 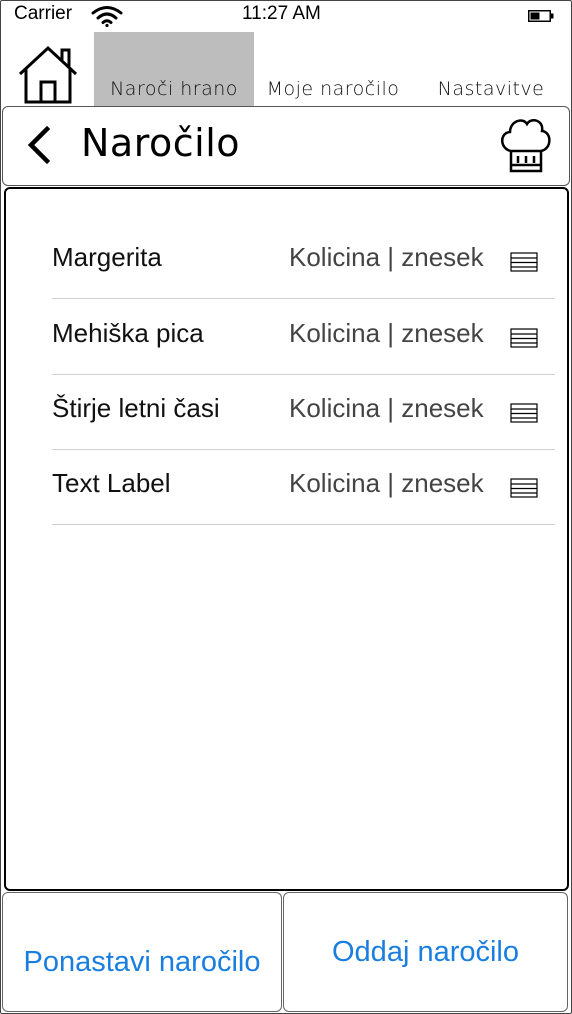 I want to click on item-name: Text Label, so click(x=111, y=483).